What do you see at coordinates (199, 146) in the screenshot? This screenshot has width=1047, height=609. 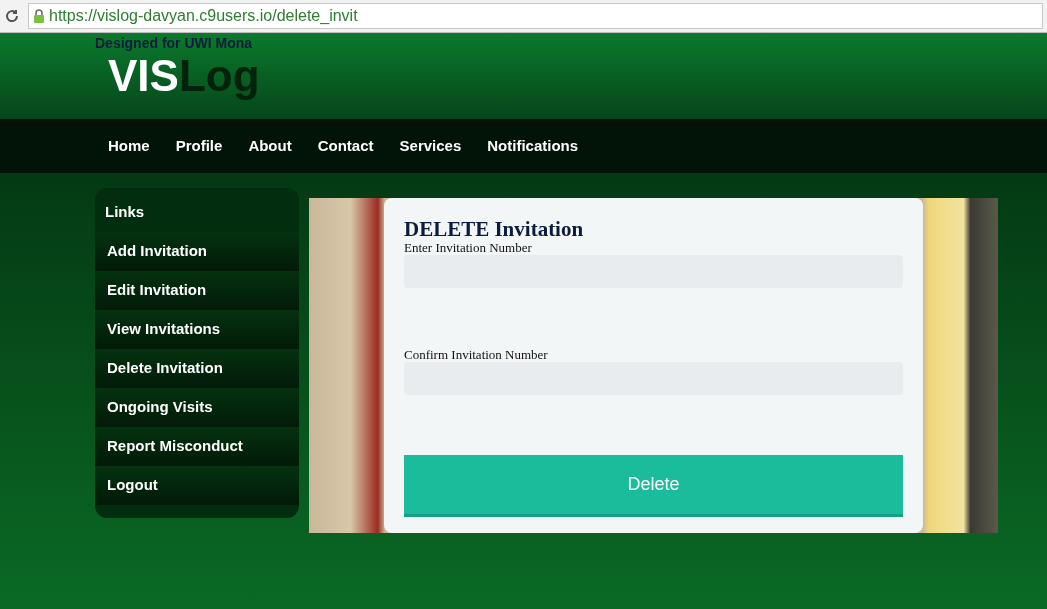 I see `nav-link: Profile` at bounding box center [199, 146].